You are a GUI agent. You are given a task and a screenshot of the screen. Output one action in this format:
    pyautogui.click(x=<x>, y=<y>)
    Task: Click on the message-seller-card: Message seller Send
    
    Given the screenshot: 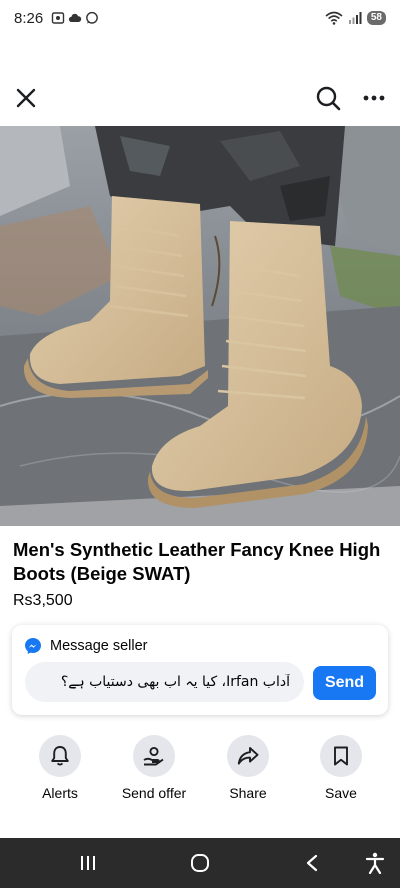 What is the action you would take?
    pyautogui.click(x=200, y=670)
    